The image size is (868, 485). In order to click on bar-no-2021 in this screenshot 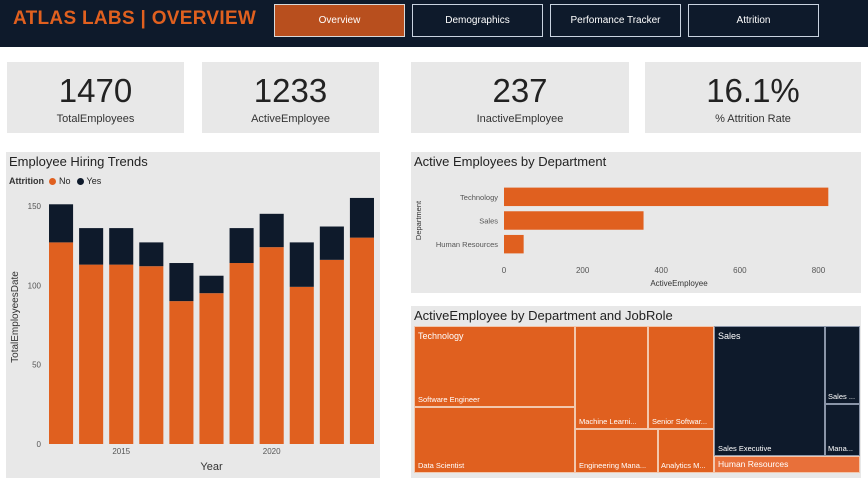, I will do `click(301, 365)`.